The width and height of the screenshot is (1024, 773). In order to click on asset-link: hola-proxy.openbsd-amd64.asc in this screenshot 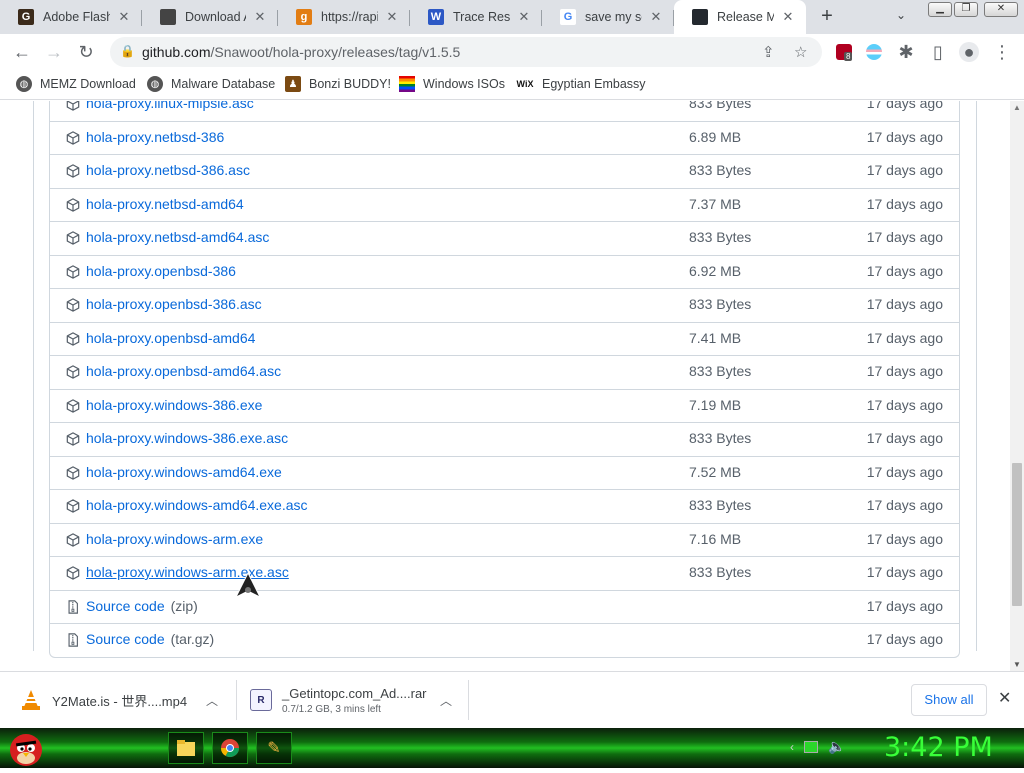, I will do `click(183, 371)`.